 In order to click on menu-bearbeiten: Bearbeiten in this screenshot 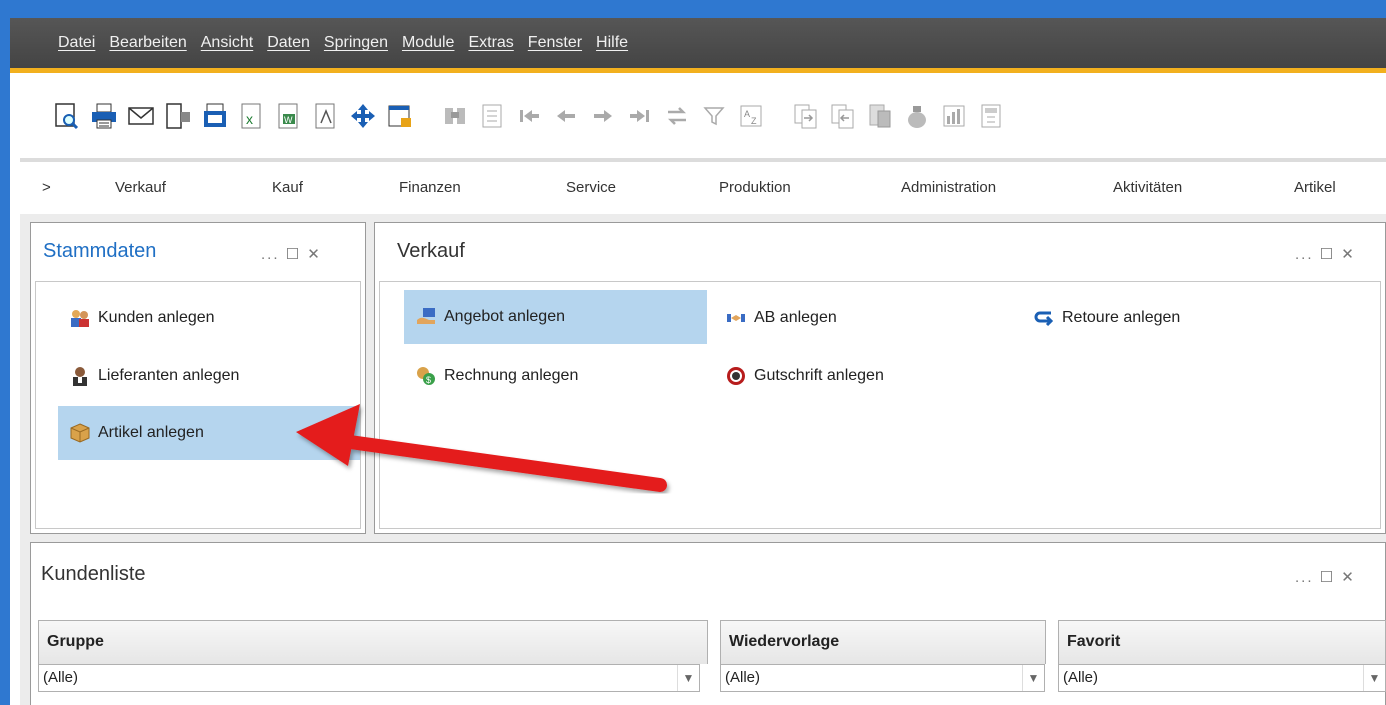, I will do `click(147, 43)`.